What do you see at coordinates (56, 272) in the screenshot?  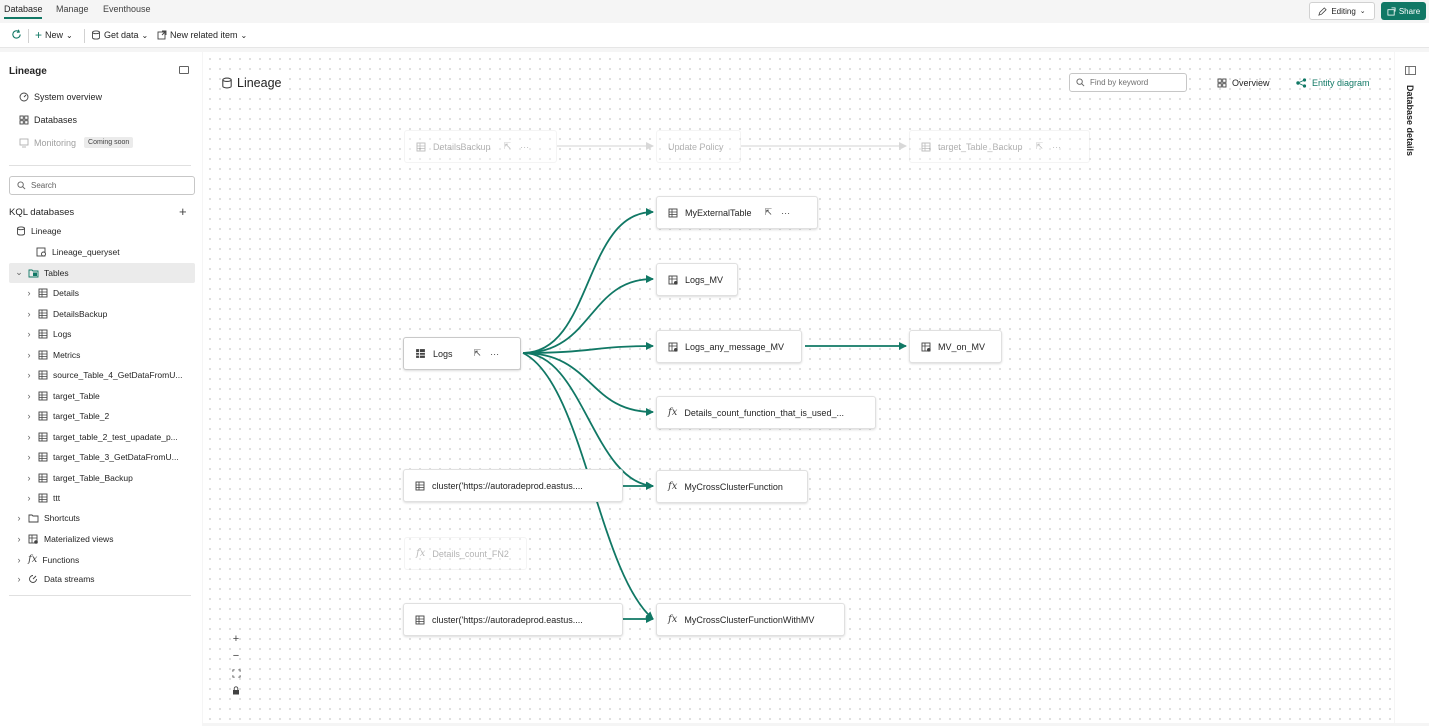 I see `tree-item-label: Tables` at bounding box center [56, 272].